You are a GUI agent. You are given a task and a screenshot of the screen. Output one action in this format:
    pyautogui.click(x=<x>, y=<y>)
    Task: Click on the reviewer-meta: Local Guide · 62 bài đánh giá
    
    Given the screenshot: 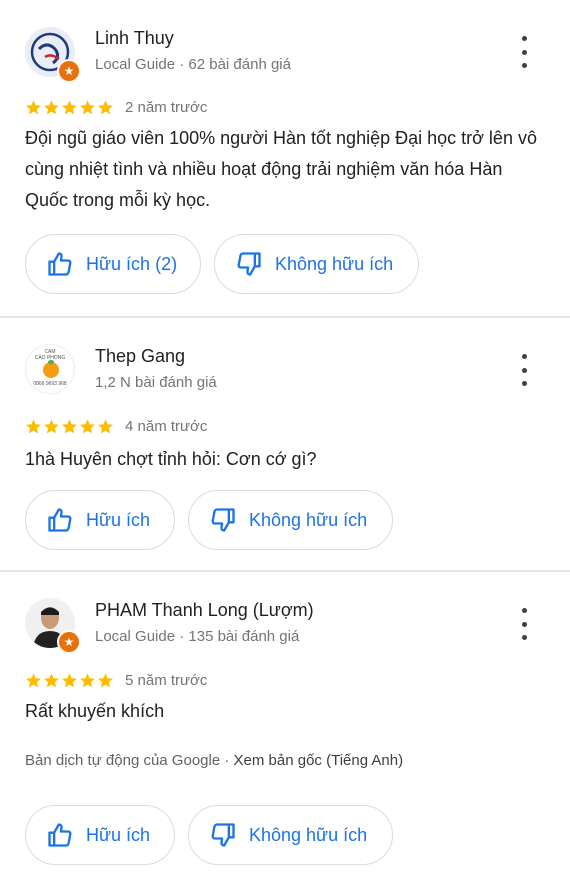 What is the action you would take?
    pyautogui.click(x=193, y=64)
    